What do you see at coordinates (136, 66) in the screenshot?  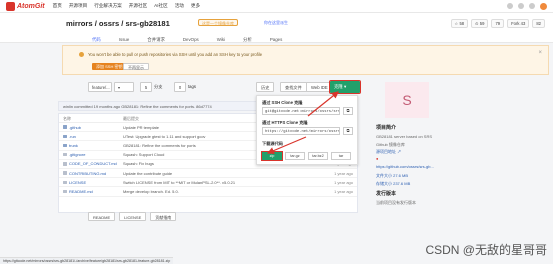 I see `dont-show-button: 不再显示` at bounding box center [136, 66].